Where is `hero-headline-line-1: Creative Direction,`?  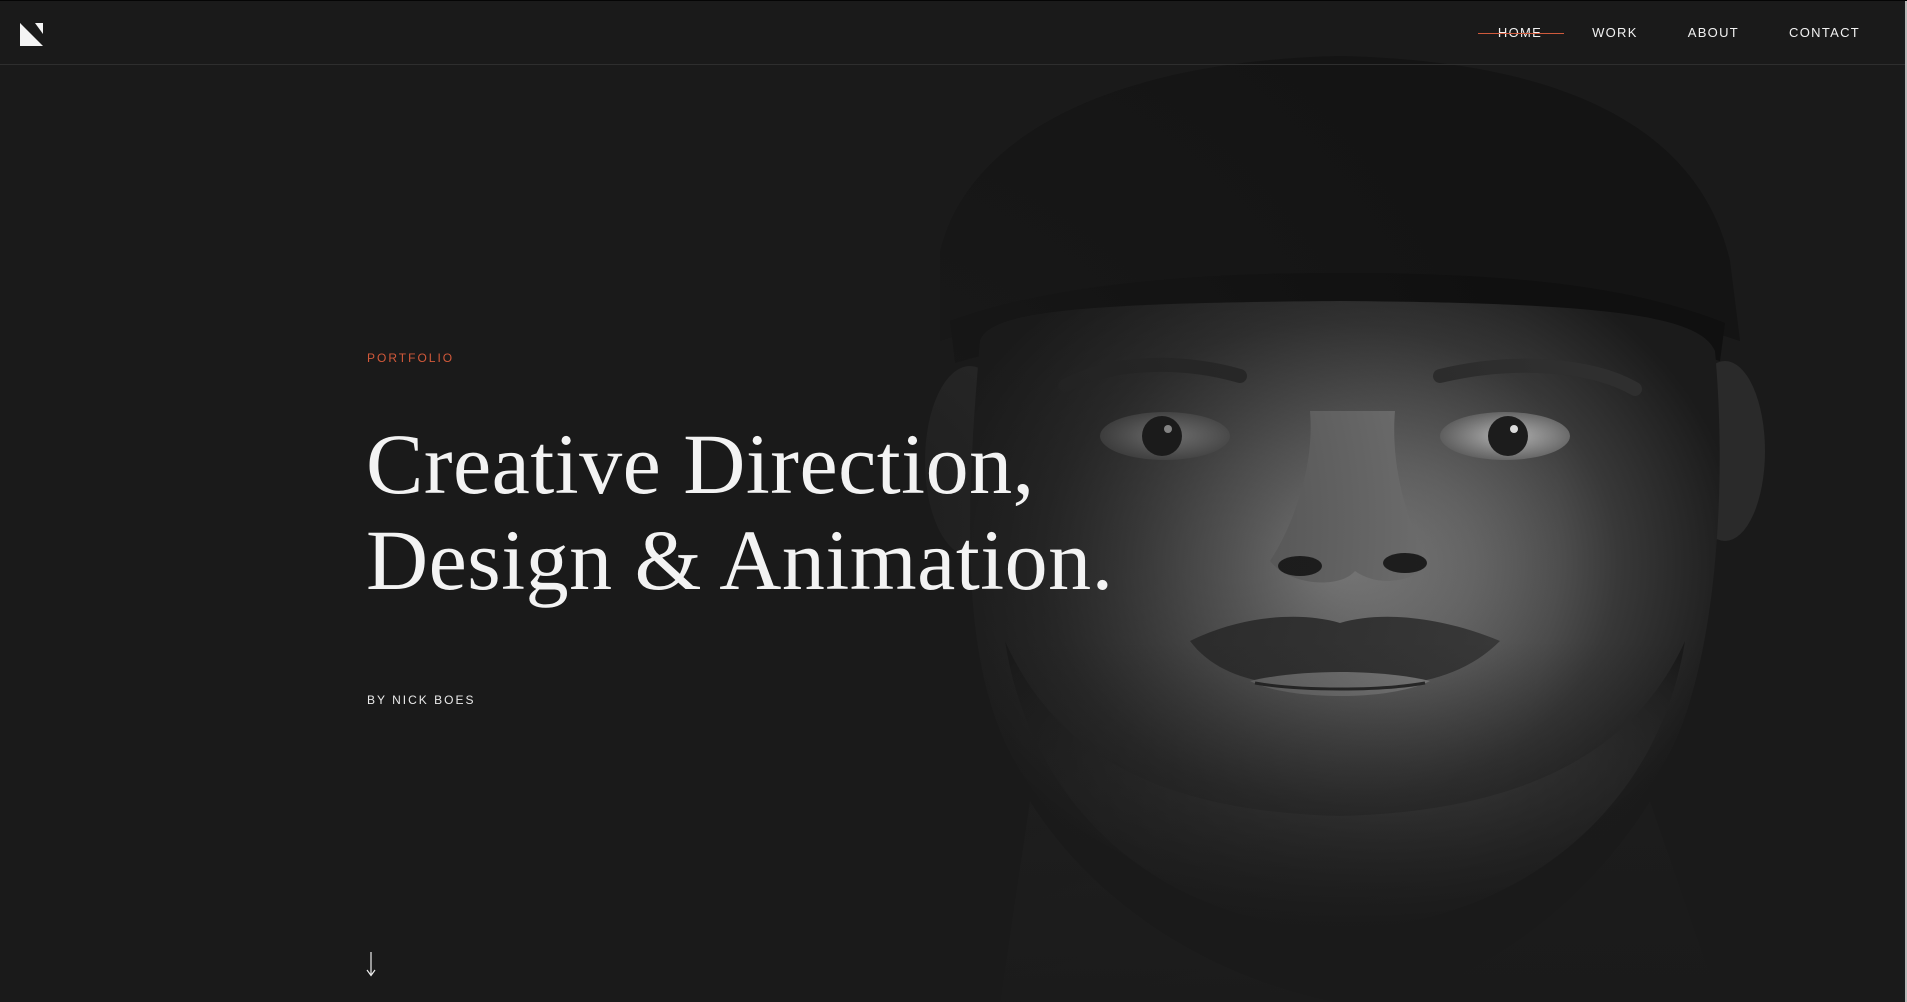 hero-headline-line-1: Creative Direction, is located at coordinates (700, 464).